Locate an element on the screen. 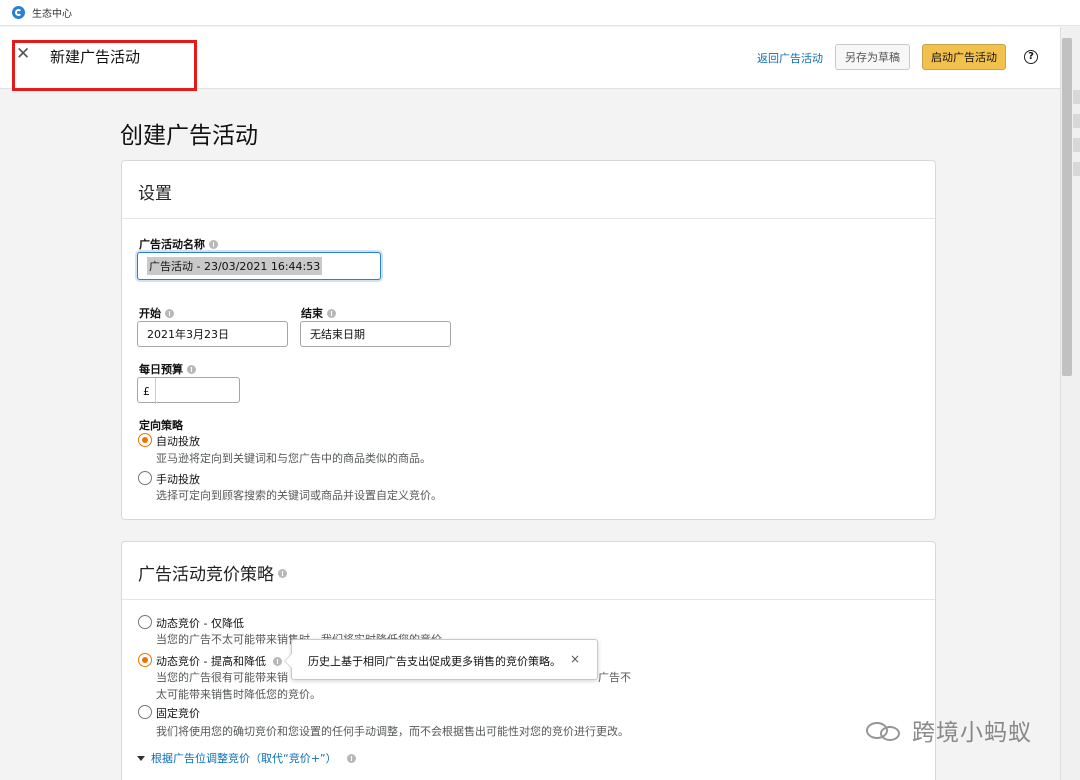 The image size is (1080, 780). watermark: 跨境小蚂蚁 is located at coordinates (948, 730).